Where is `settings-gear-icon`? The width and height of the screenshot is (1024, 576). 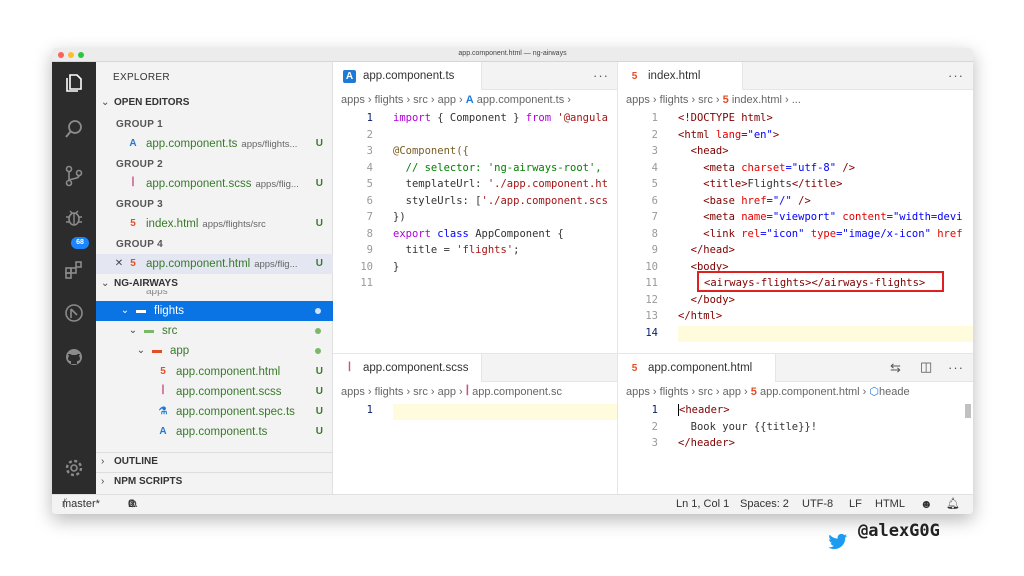 settings-gear-icon is located at coordinates (74, 468).